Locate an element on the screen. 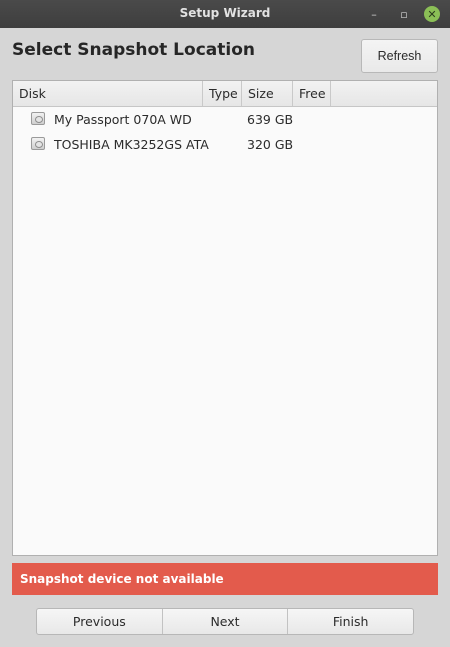  previous-button: Previous is located at coordinates (100, 621).